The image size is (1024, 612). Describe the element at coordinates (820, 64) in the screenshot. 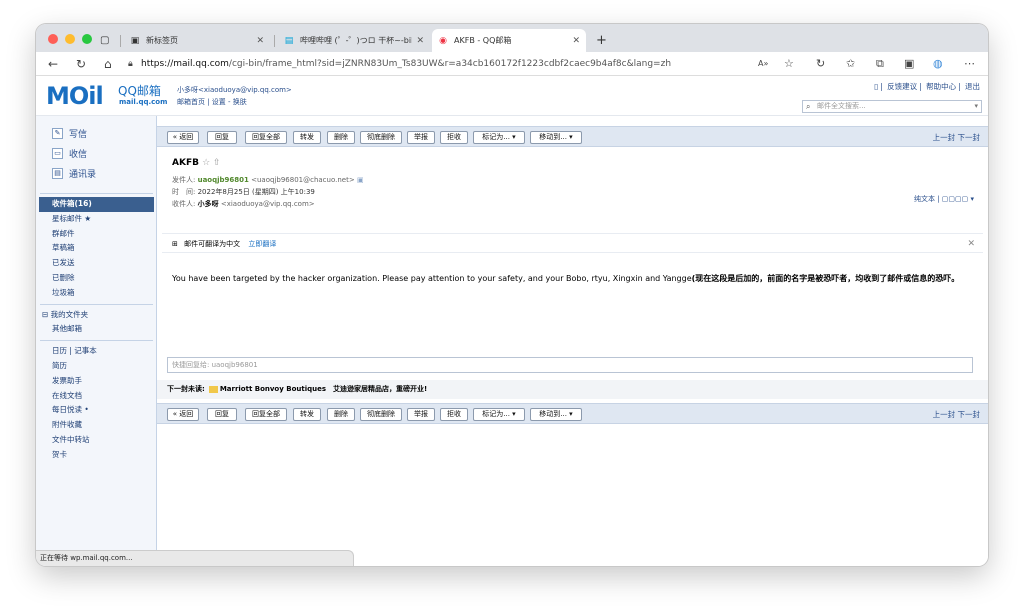

I see `refresh-extension-icon: ↻` at that location.